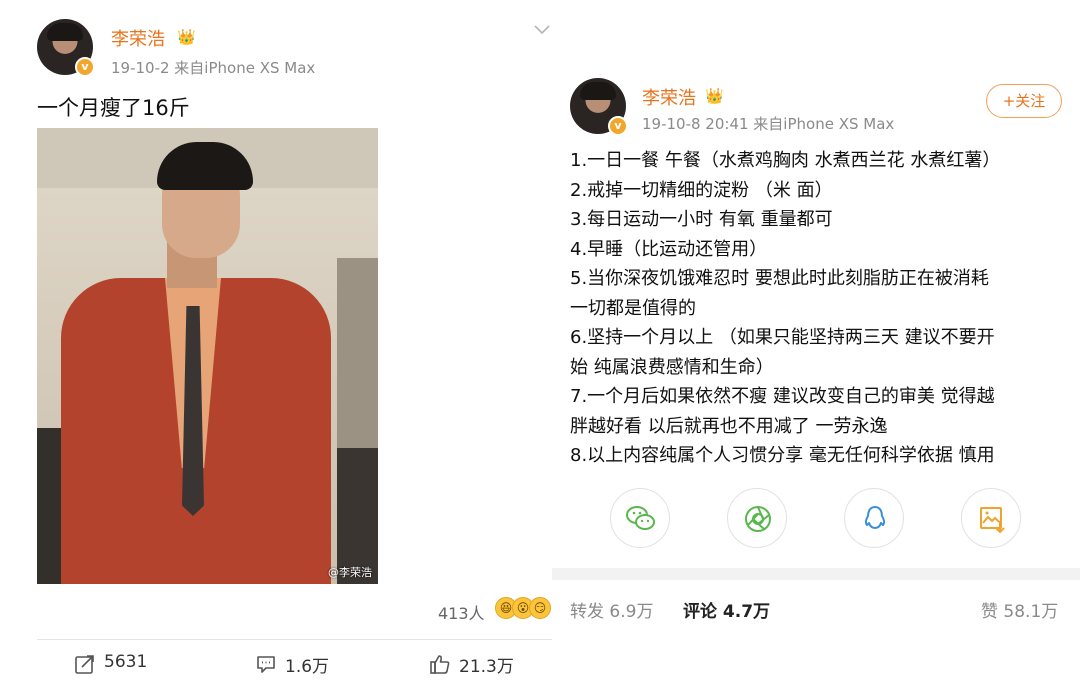  I want to click on like-button: 21.3万, so click(484, 664).